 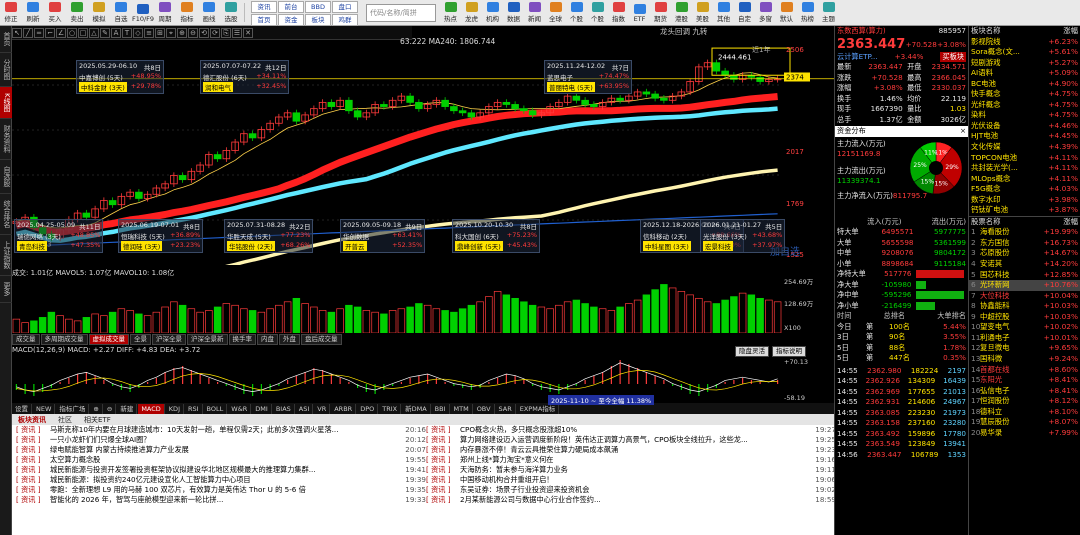 I want to click on volume-subtab-8: 外盘, so click(x=289, y=339).